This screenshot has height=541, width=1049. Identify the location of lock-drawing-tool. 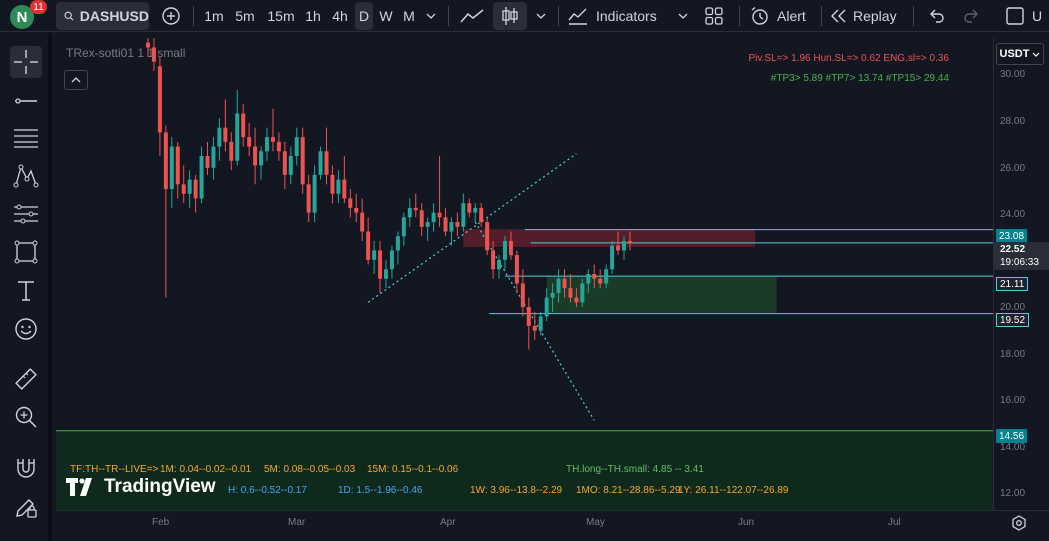
(26, 507).